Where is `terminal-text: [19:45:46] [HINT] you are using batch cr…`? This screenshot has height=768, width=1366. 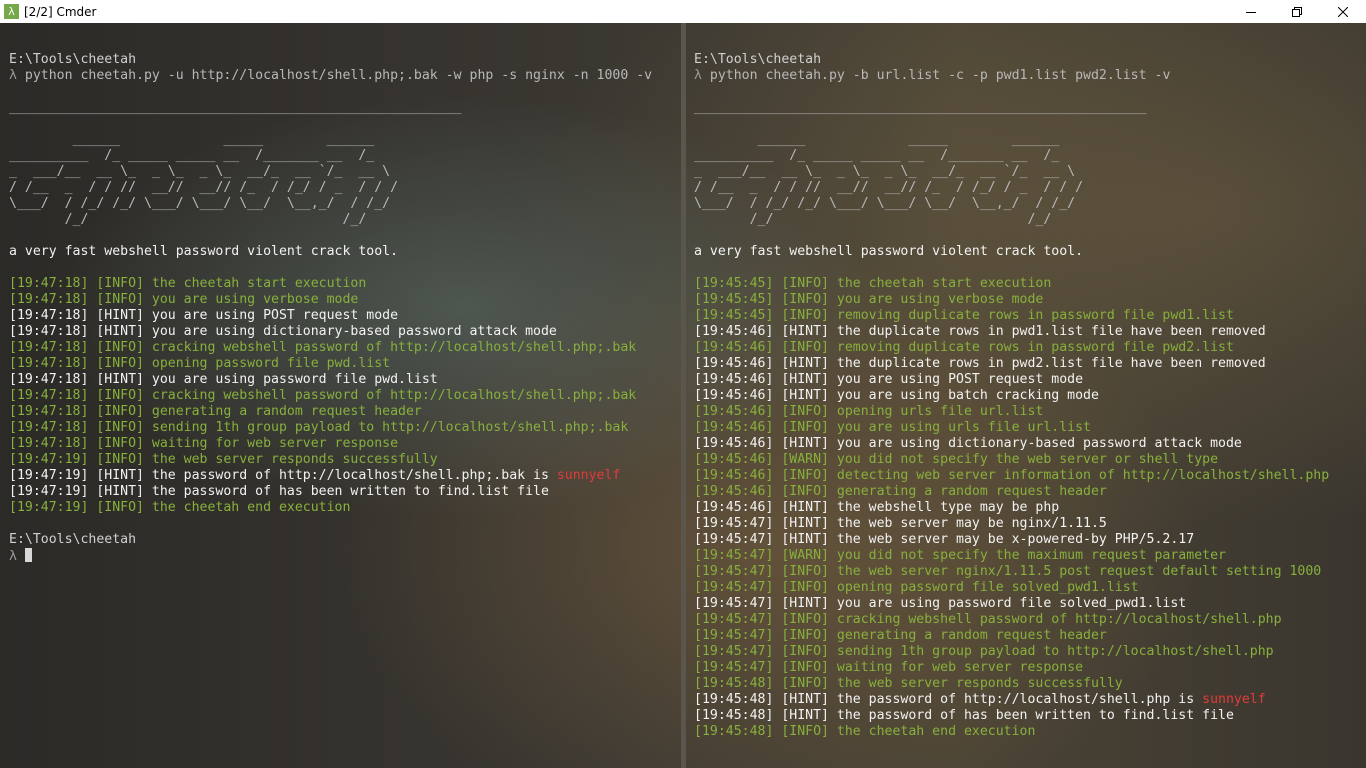 terminal-text: [19:45:46] [HINT] you are using batch cr… is located at coordinates (896, 395).